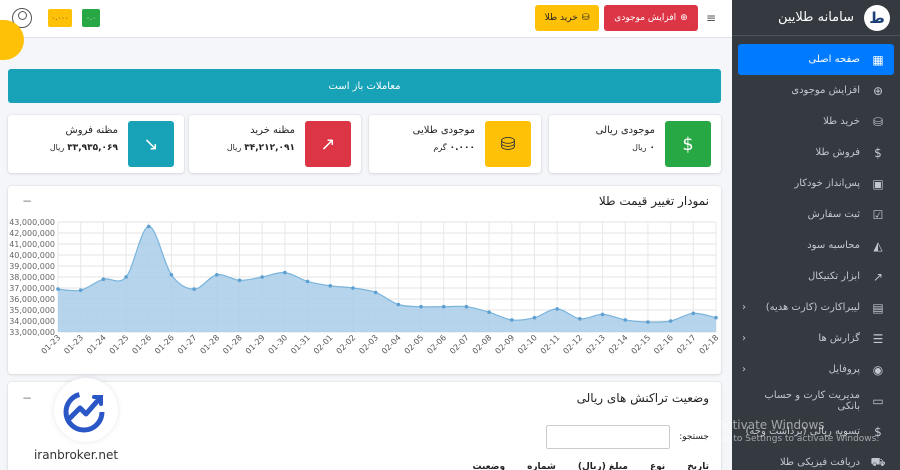  Describe the element at coordinates (27, 201) in the screenshot. I see `collapse-icon: −` at that location.